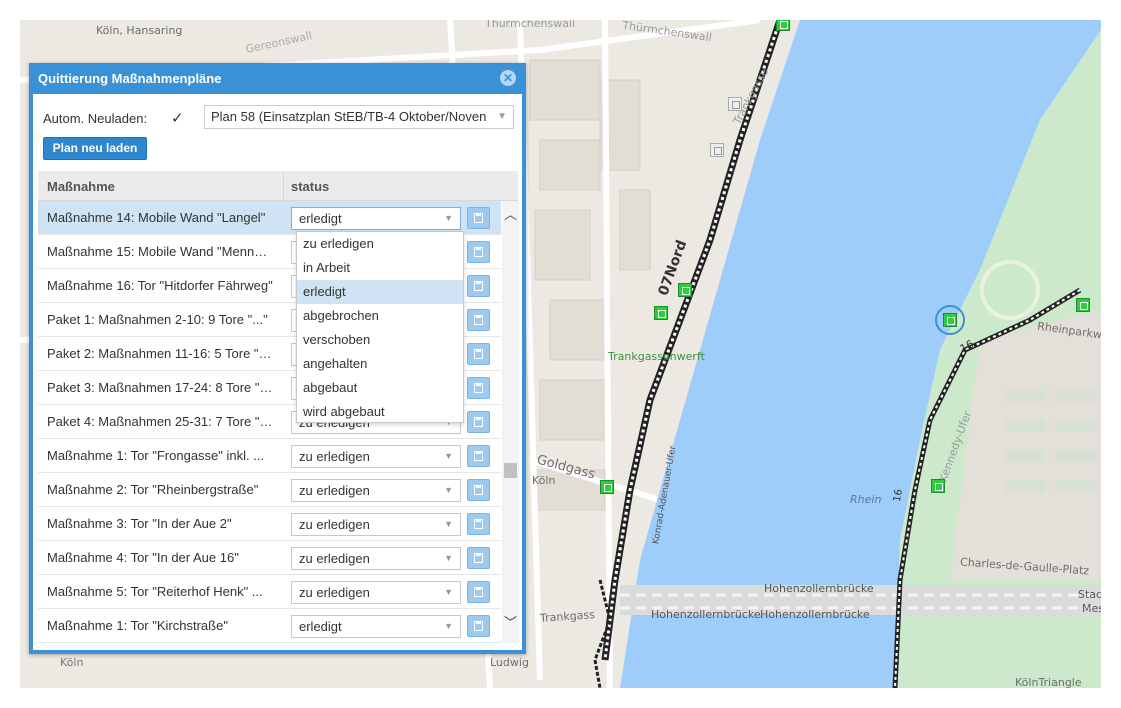 The image size is (1121, 708). What do you see at coordinates (380, 316) in the screenshot?
I see `dropdown-option: abgebrochen` at bounding box center [380, 316].